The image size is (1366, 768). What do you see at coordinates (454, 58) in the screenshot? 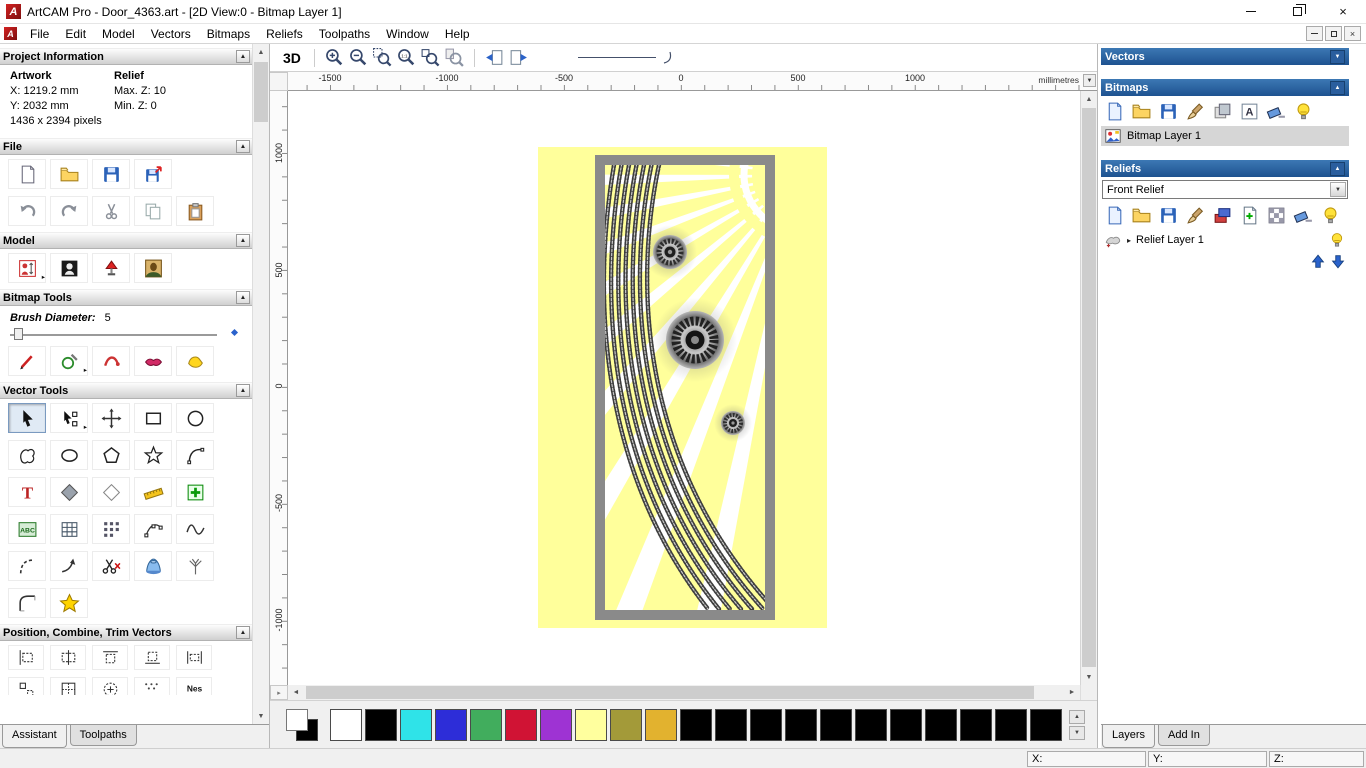
I see `zoom-page-button` at bounding box center [454, 58].